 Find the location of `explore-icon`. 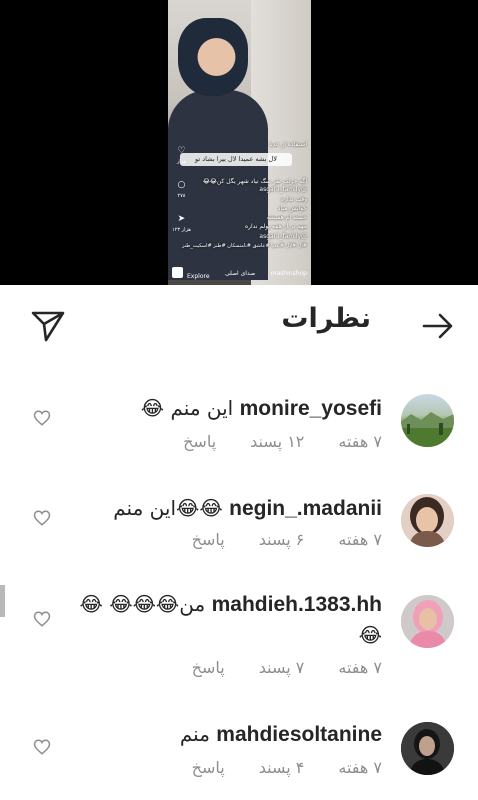

explore-icon is located at coordinates (177, 272).